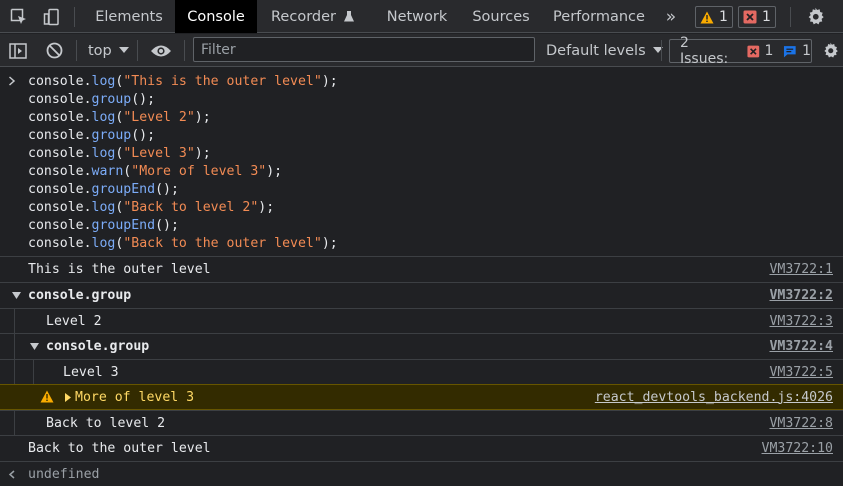  Describe the element at coordinates (421, 320) in the screenshot. I see `log-message: Level 2 VM3722:3` at that location.